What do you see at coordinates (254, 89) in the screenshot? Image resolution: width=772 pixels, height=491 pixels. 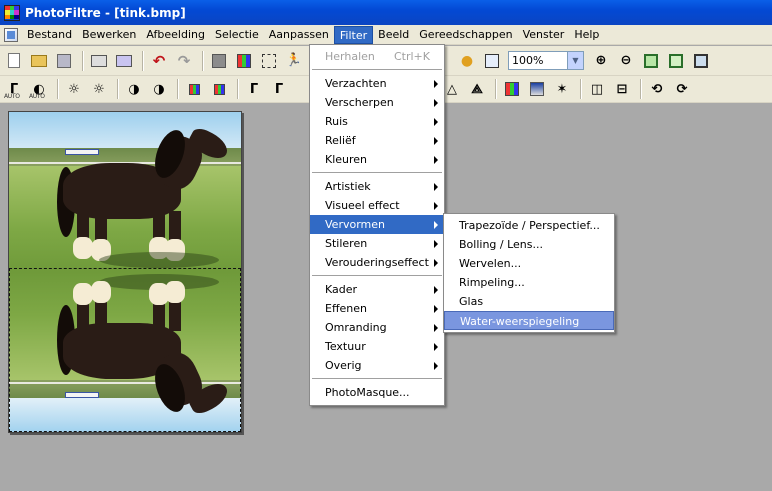 I see `gamma-minus-button: Γ` at bounding box center [254, 89].